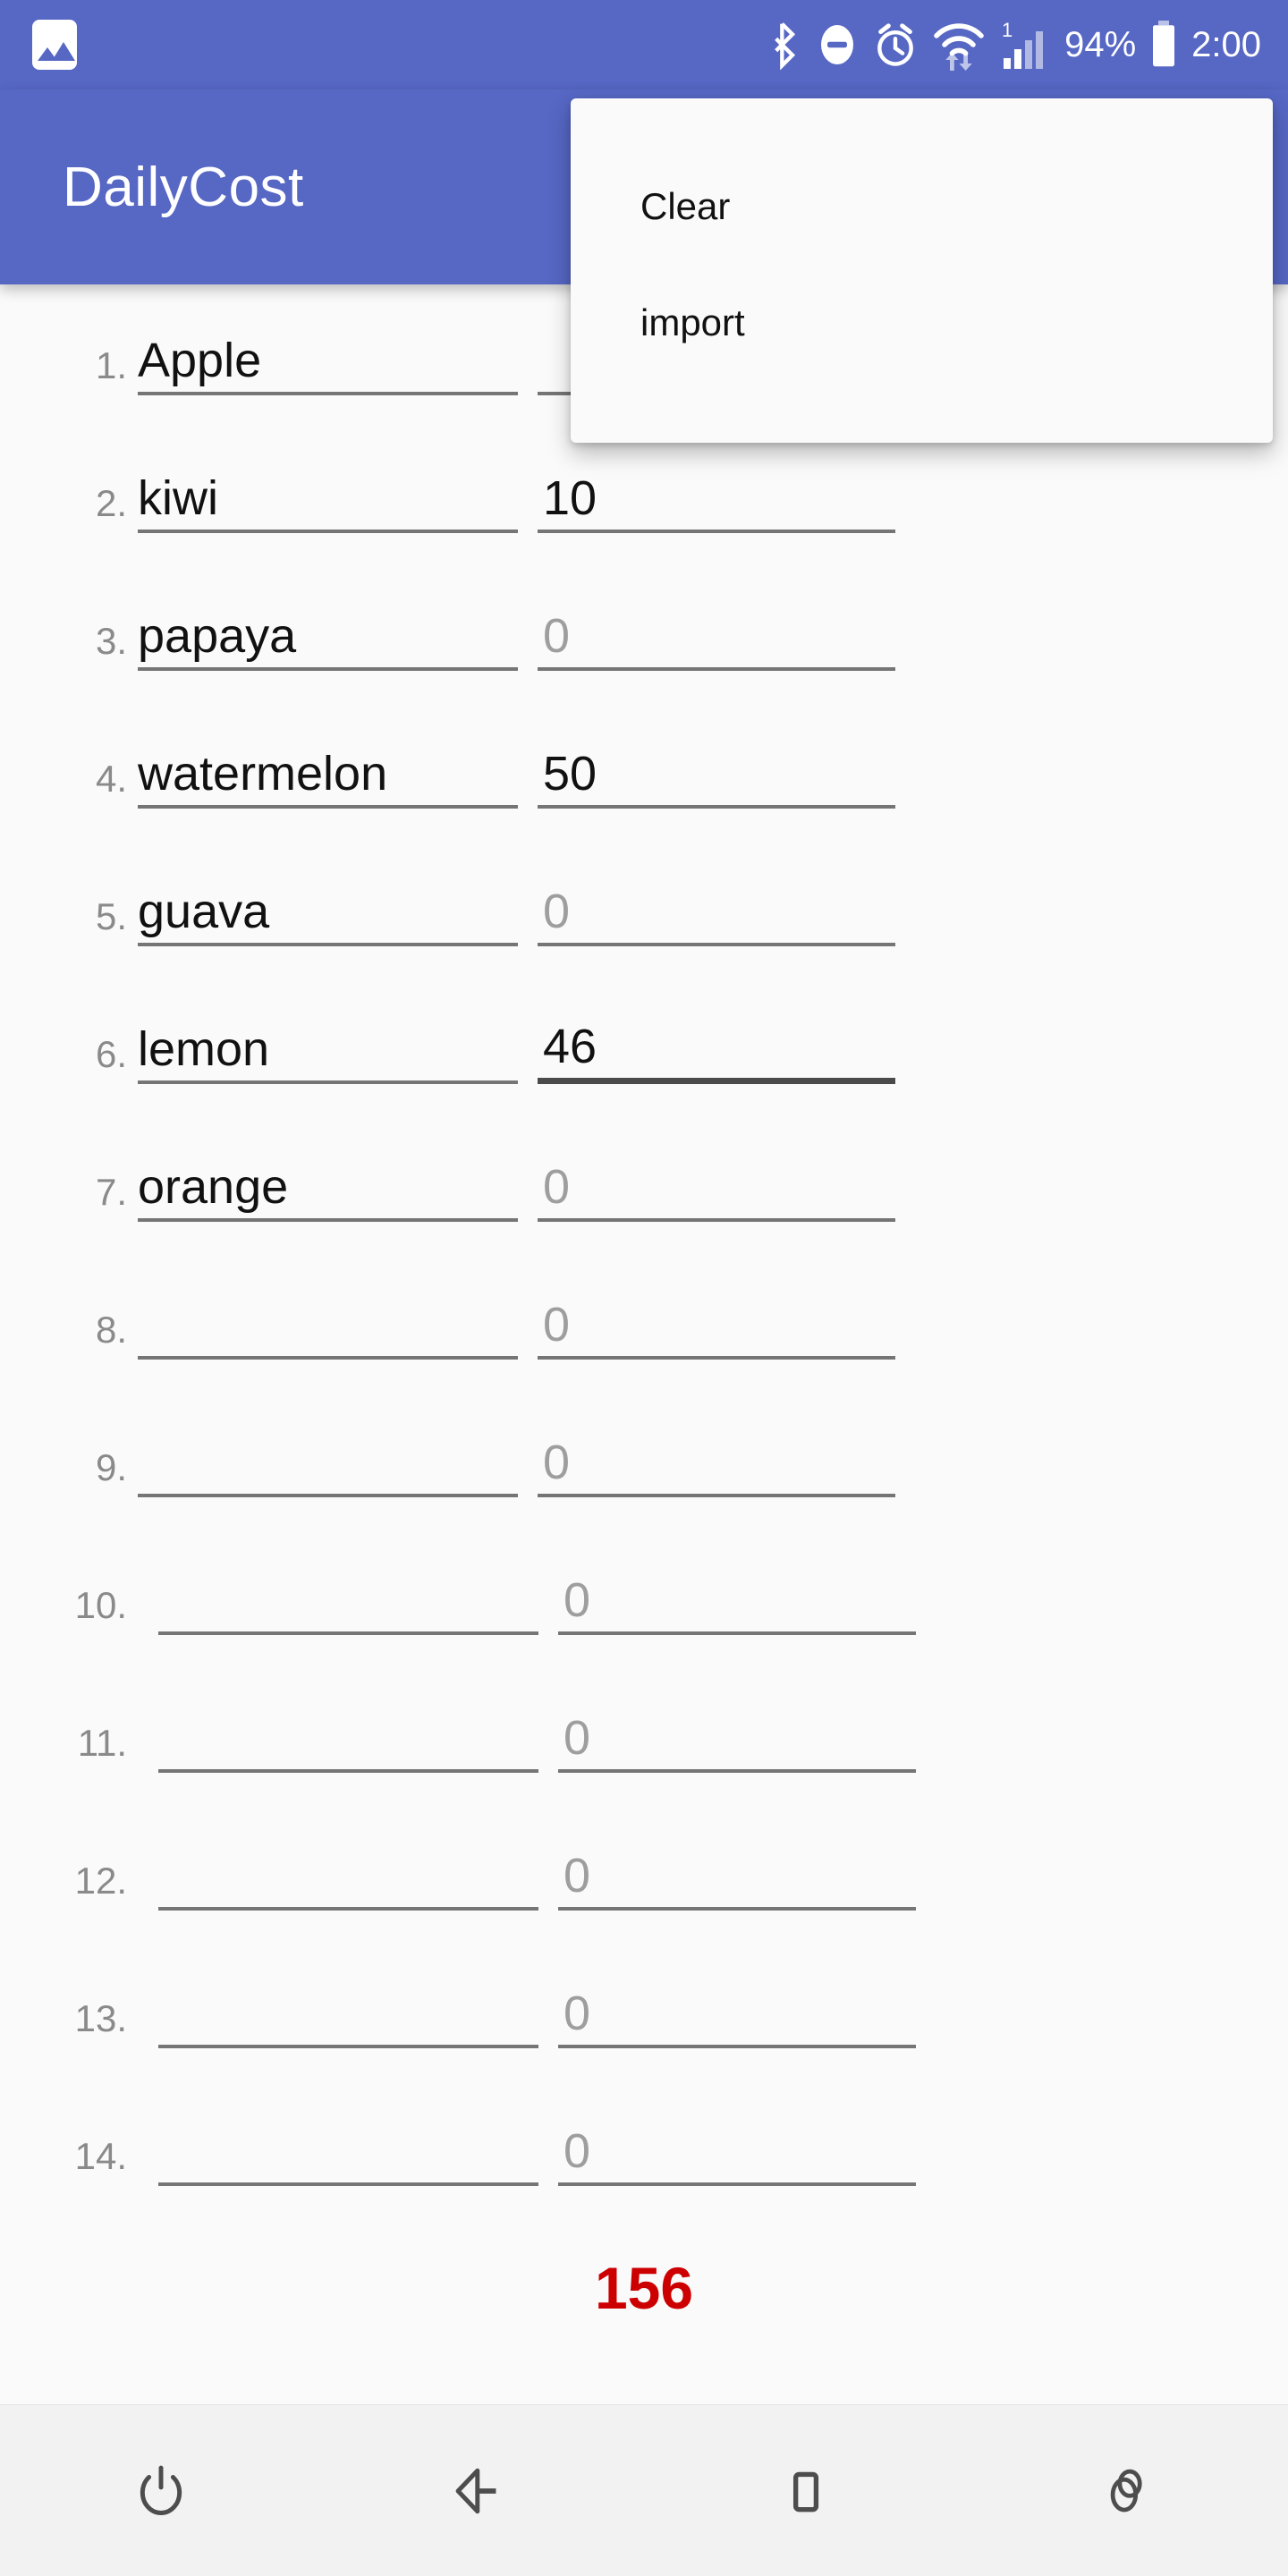 Image resolution: width=1288 pixels, height=2576 pixels. I want to click on item-value-input: 10, so click(716, 490).